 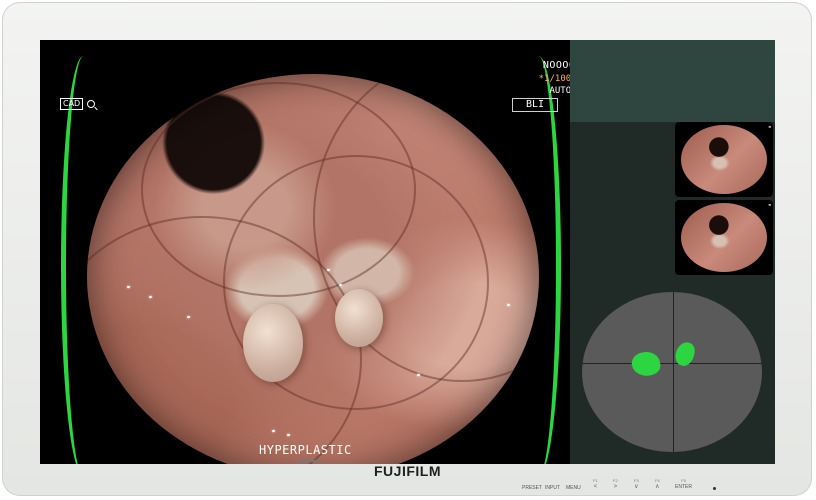 What do you see at coordinates (714, 488) in the screenshot?
I see `power-led` at bounding box center [714, 488].